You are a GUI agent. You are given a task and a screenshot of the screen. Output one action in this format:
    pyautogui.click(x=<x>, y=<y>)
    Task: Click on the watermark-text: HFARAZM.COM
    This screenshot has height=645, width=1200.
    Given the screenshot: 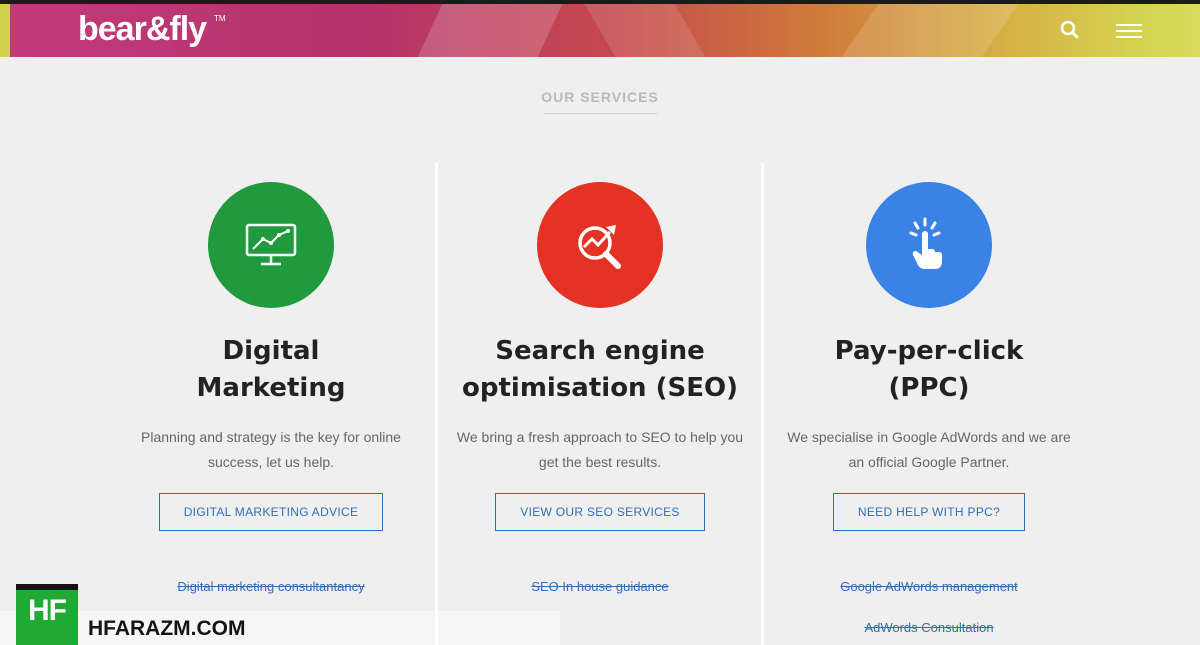 What is the action you would take?
    pyautogui.click(x=167, y=628)
    